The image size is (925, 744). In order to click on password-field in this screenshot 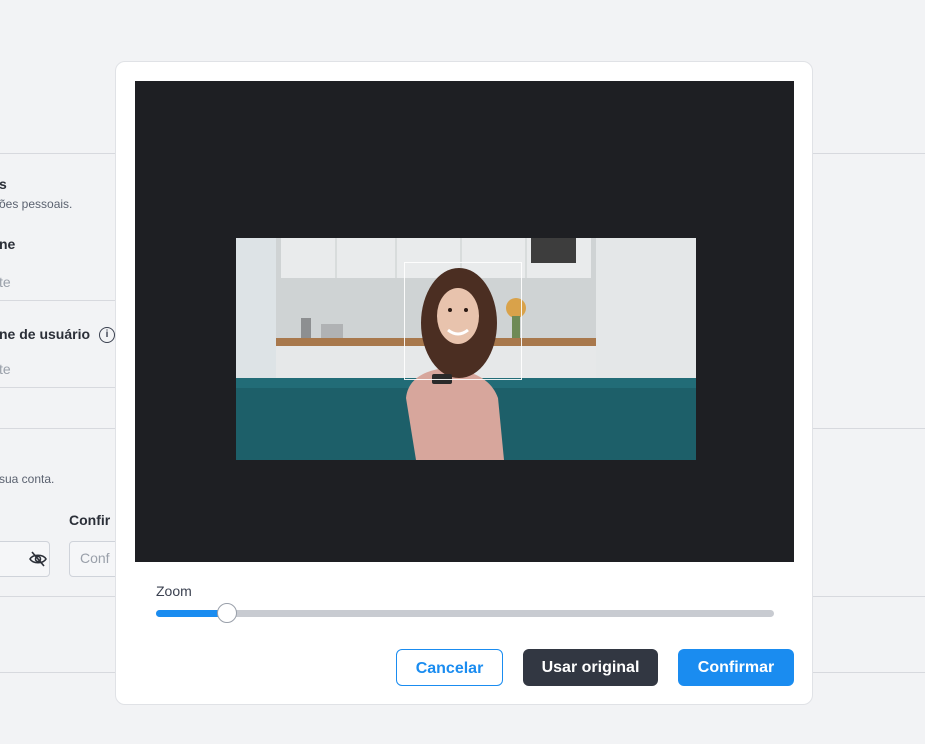, I will do `click(25, 559)`.